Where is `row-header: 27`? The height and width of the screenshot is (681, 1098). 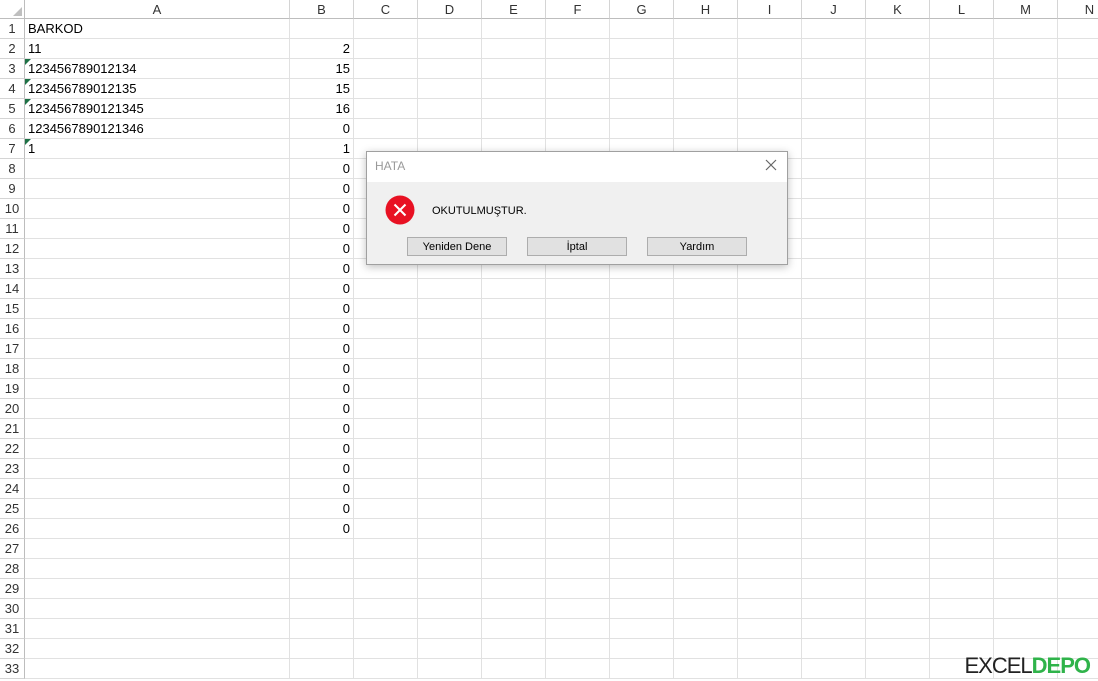 row-header: 27 is located at coordinates (12, 549).